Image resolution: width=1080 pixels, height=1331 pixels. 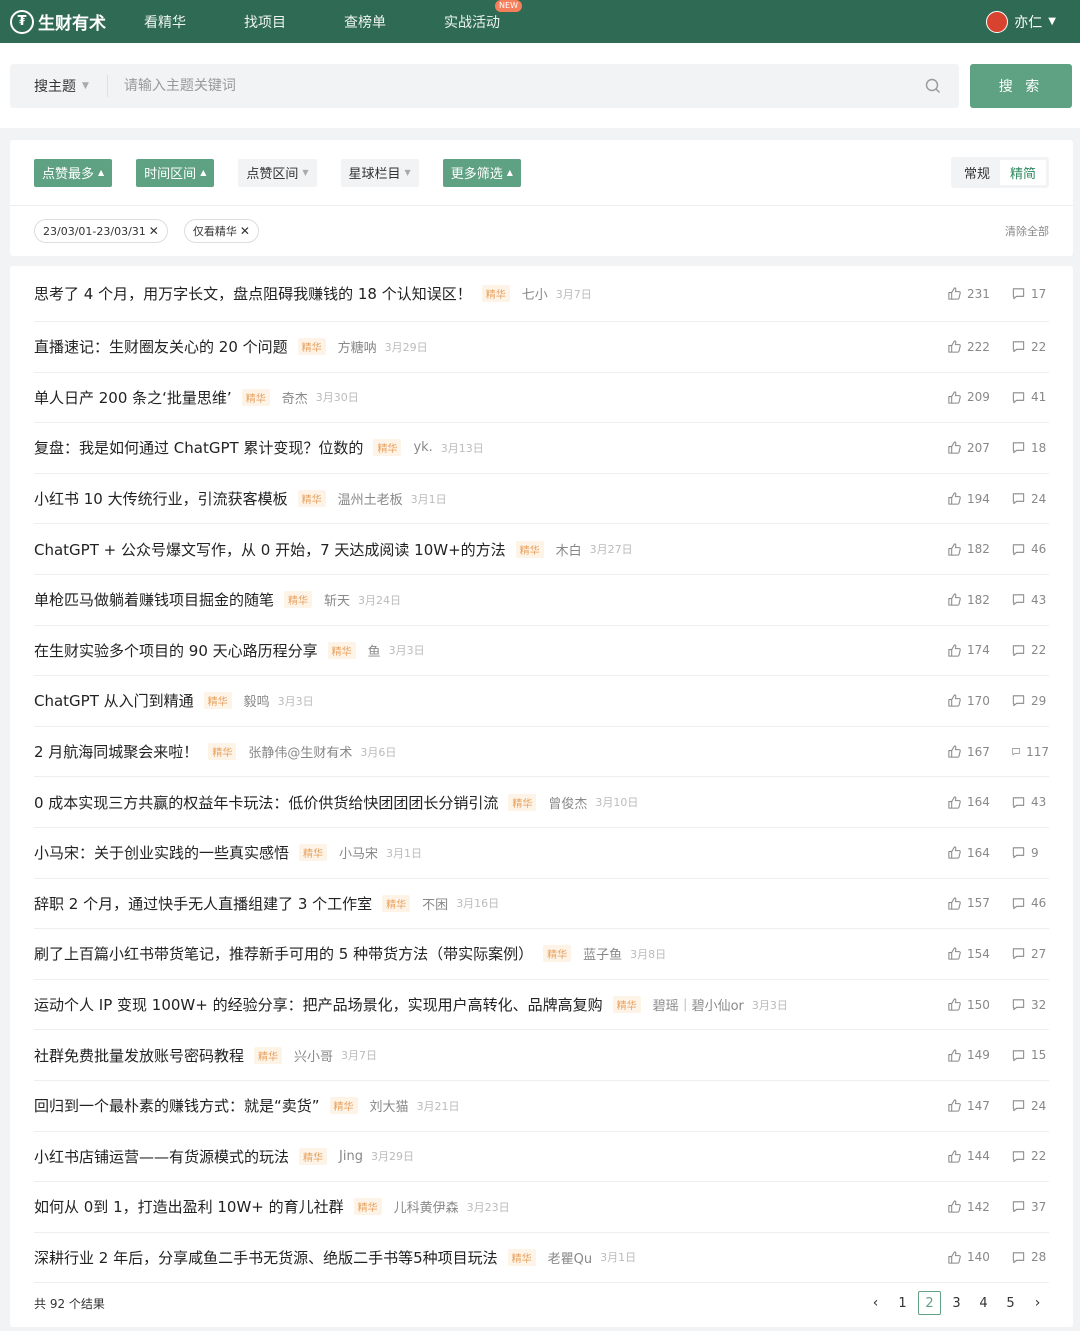 What do you see at coordinates (161, 346) in the screenshot?
I see `post-title: 直播速记：生财圈友关心的 20 个问题` at bounding box center [161, 346].